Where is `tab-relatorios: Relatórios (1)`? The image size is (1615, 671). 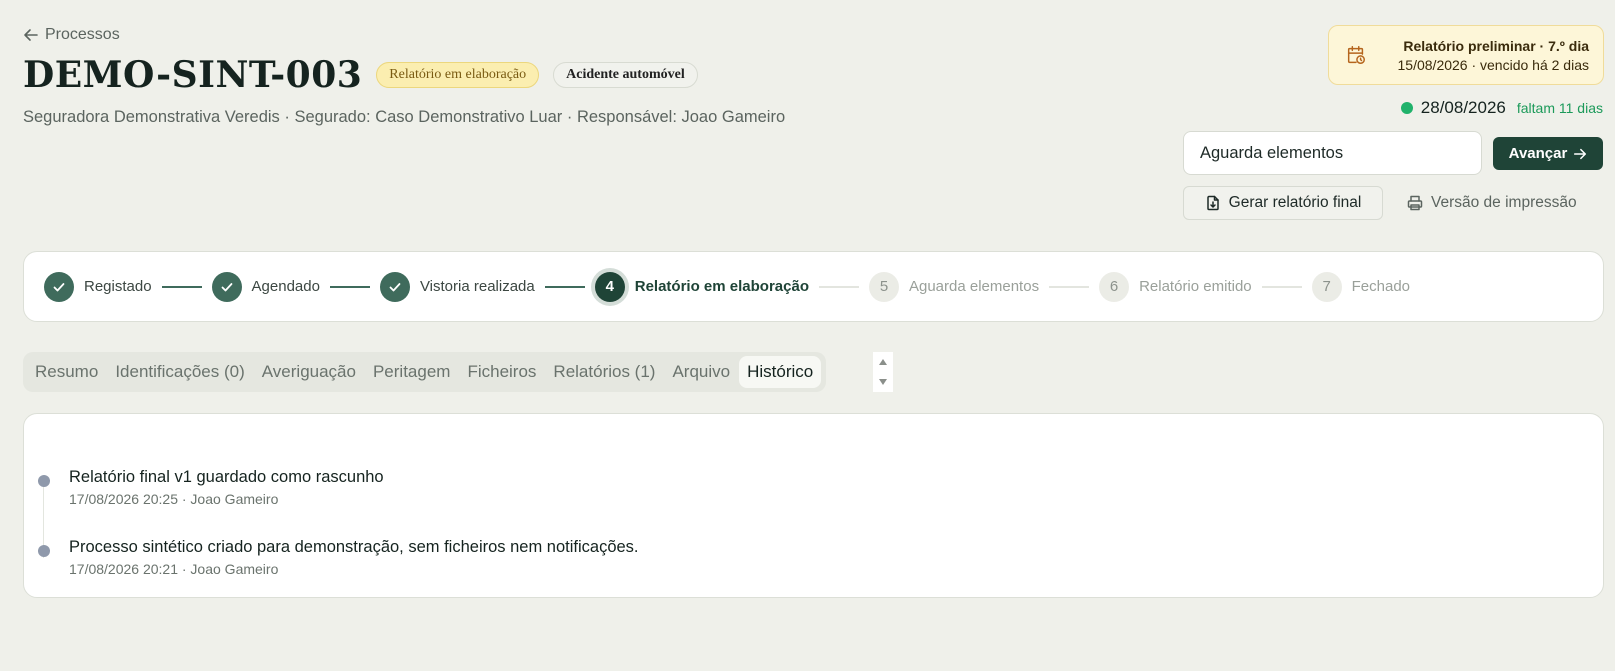
tab-relatorios: Relatórios (1) is located at coordinates (604, 372).